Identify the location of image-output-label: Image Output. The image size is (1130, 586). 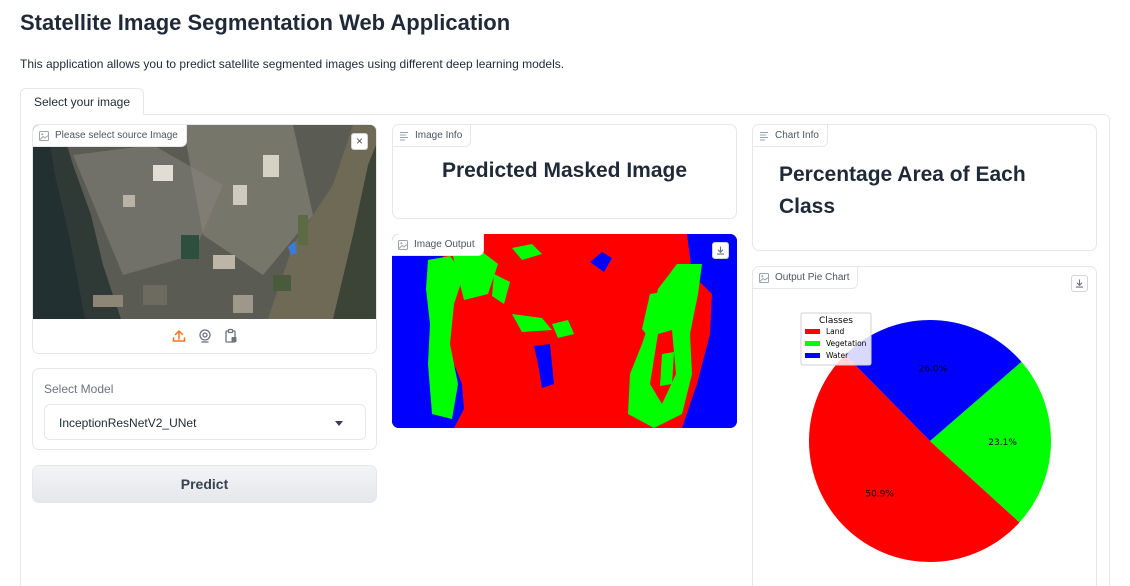
(444, 244).